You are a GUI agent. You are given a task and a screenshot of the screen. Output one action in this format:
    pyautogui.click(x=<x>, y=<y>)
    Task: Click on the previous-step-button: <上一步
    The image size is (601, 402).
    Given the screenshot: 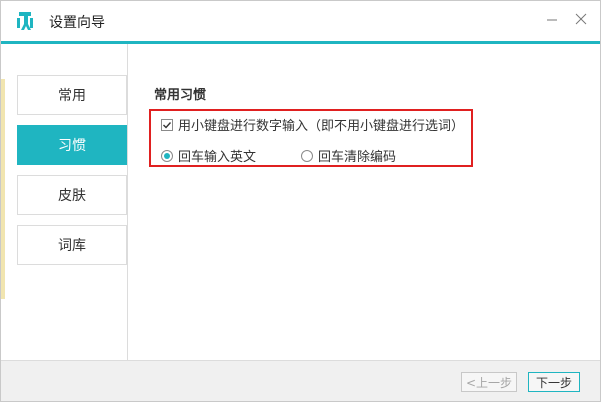 What is the action you would take?
    pyautogui.click(x=489, y=382)
    